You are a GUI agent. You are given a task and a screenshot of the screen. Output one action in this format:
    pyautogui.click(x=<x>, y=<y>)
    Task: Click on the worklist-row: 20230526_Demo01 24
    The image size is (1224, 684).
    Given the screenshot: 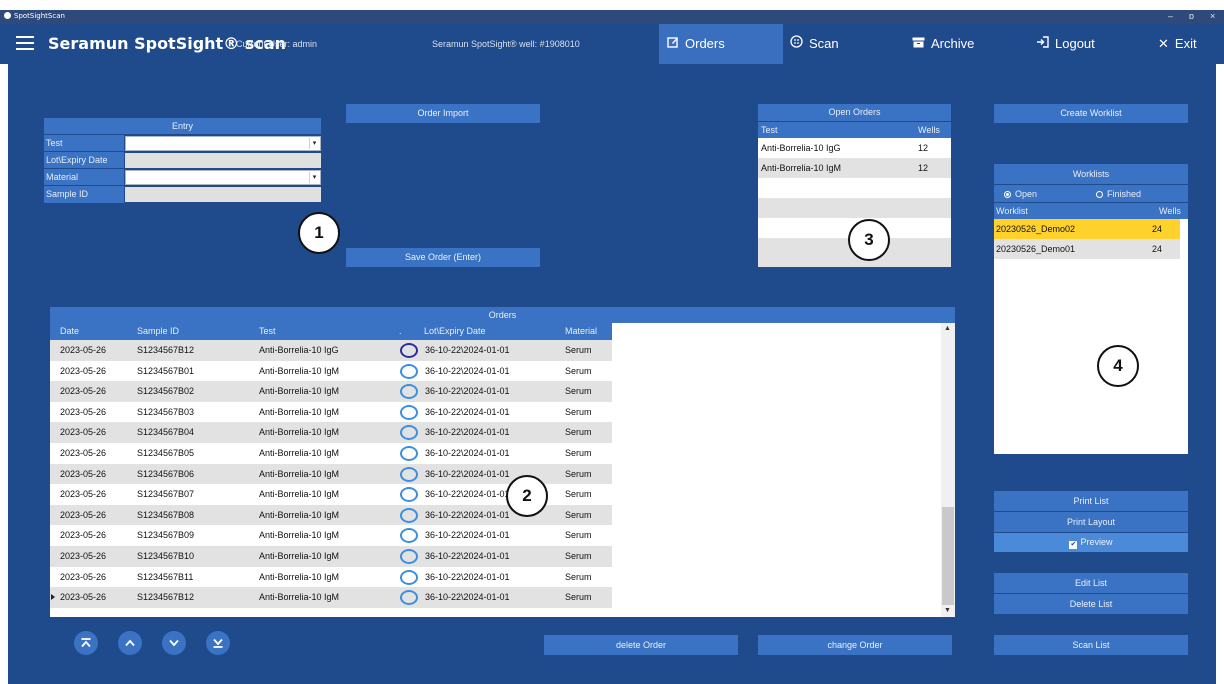 What is the action you would take?
    pyautogui.click(x=1087, y=249)
    